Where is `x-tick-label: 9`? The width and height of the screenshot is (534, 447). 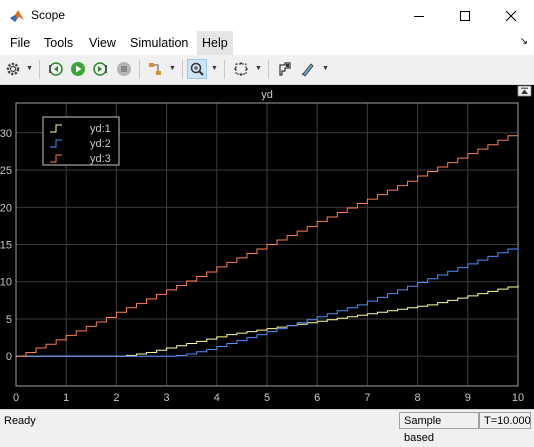
x-tick-label: 9 is located at coordinates (468, 398).